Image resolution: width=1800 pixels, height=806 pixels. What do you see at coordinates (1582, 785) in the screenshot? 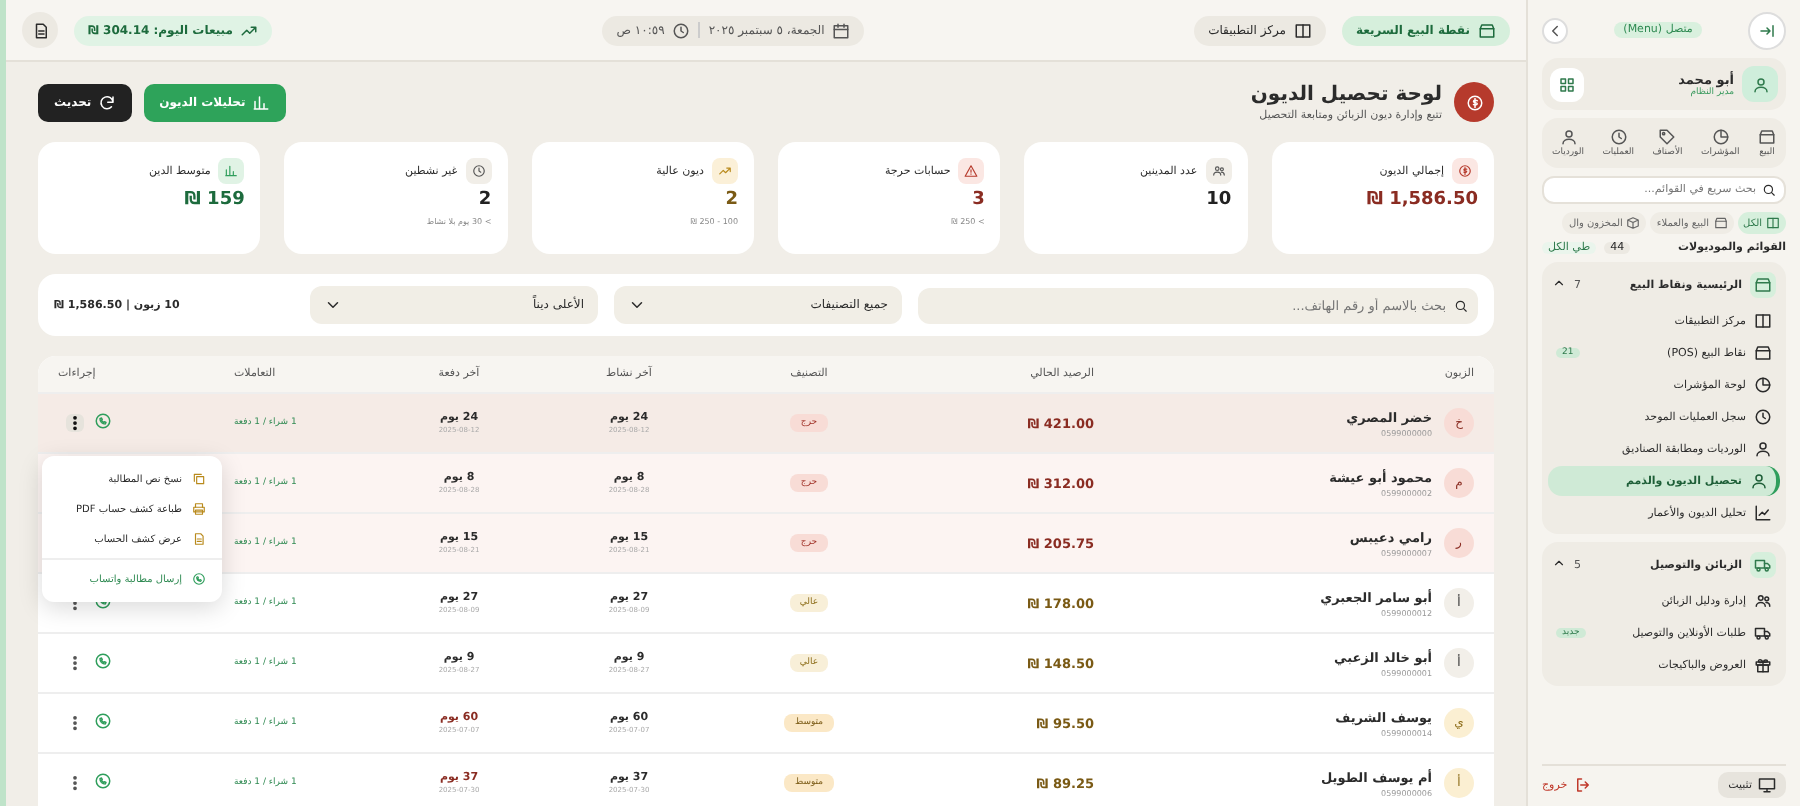
I see `logout-icon` at bounding box center [1582, 785].